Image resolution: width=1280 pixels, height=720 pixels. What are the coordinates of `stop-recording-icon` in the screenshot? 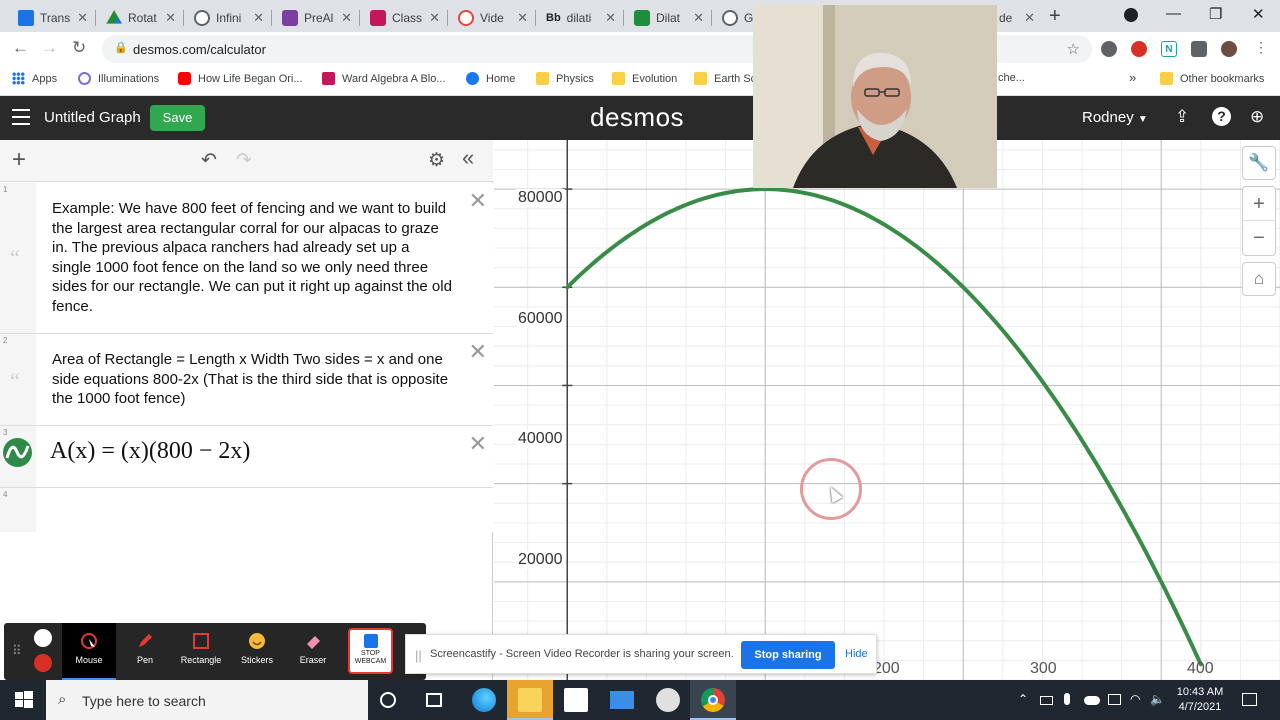 It's located at (43, 663).